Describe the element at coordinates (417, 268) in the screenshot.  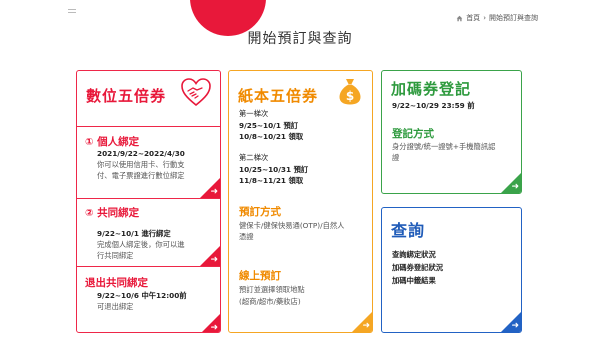
I see `query-extra-status: 加碼券登記狀況` at that location.